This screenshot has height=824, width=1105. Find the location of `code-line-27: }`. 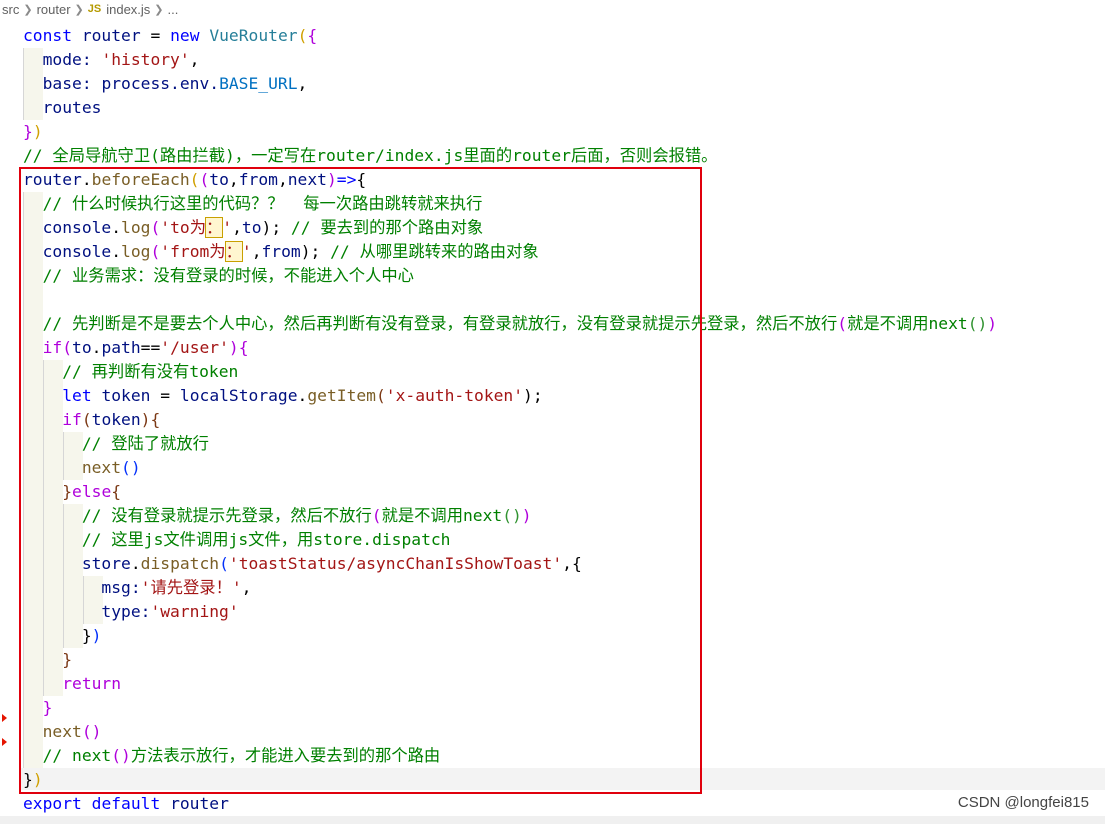

code-line-27: } is located at coordinates (552, 660).